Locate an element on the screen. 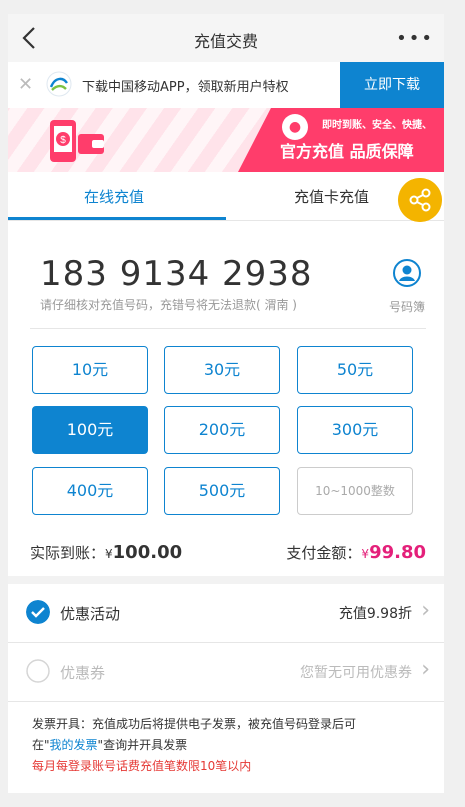  arrival-currency: ¥ is located at coordinates (109, 554).